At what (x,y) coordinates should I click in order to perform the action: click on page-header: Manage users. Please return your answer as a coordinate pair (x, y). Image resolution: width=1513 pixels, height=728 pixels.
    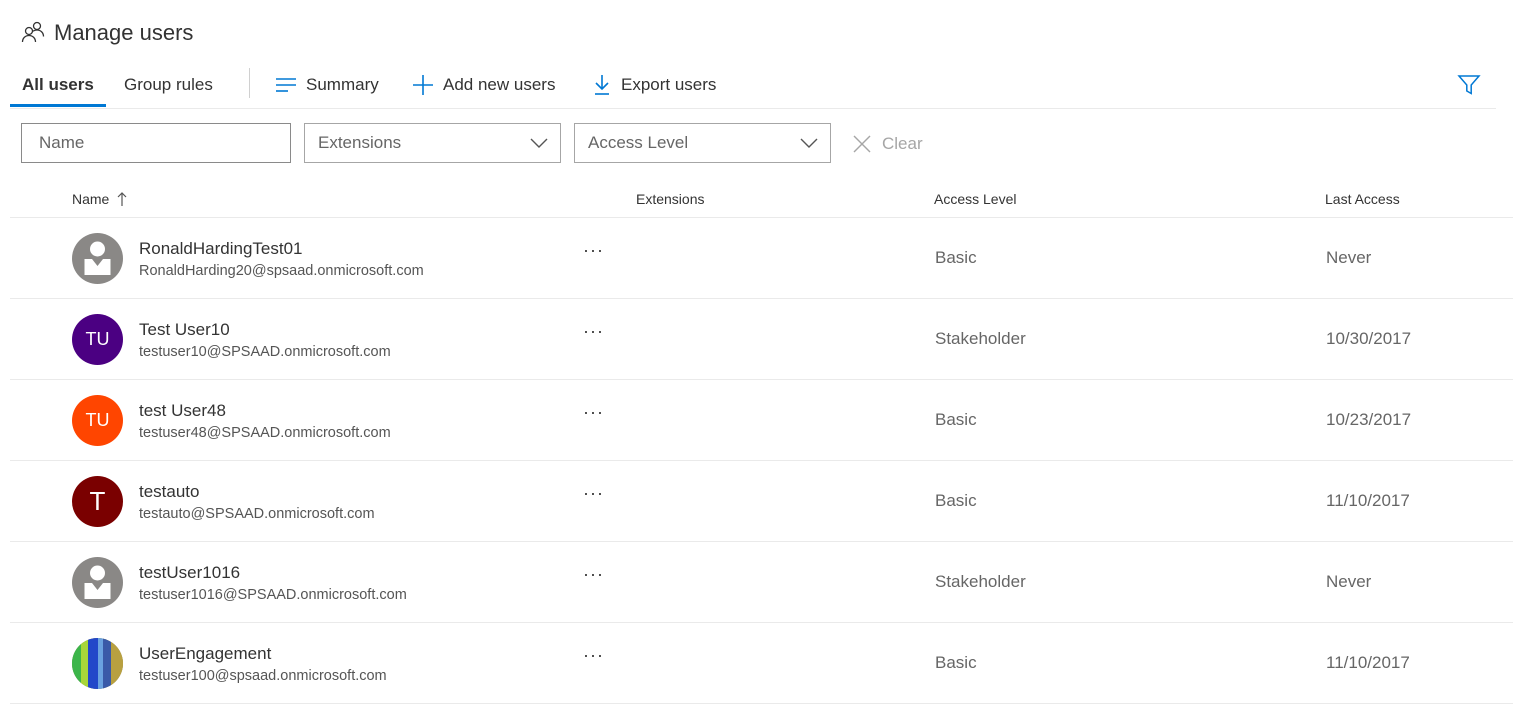
    Looking at the image, I should click on (106, 33).